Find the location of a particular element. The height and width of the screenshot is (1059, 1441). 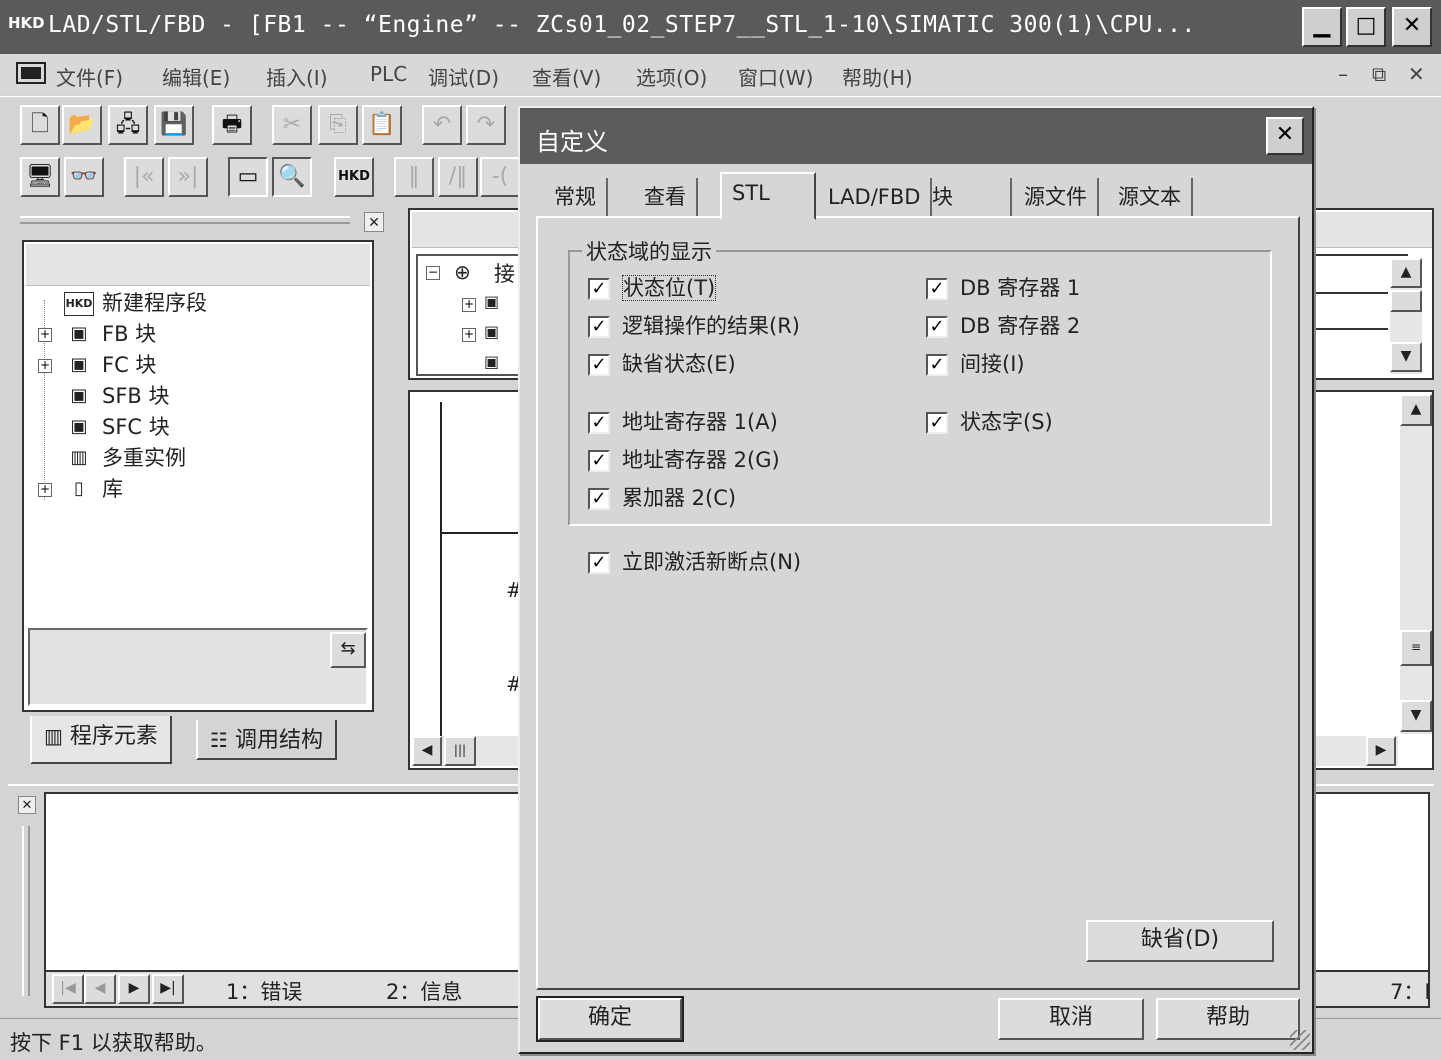

tree-item-library: ▯ 库 is located at coordinates (93, 489).